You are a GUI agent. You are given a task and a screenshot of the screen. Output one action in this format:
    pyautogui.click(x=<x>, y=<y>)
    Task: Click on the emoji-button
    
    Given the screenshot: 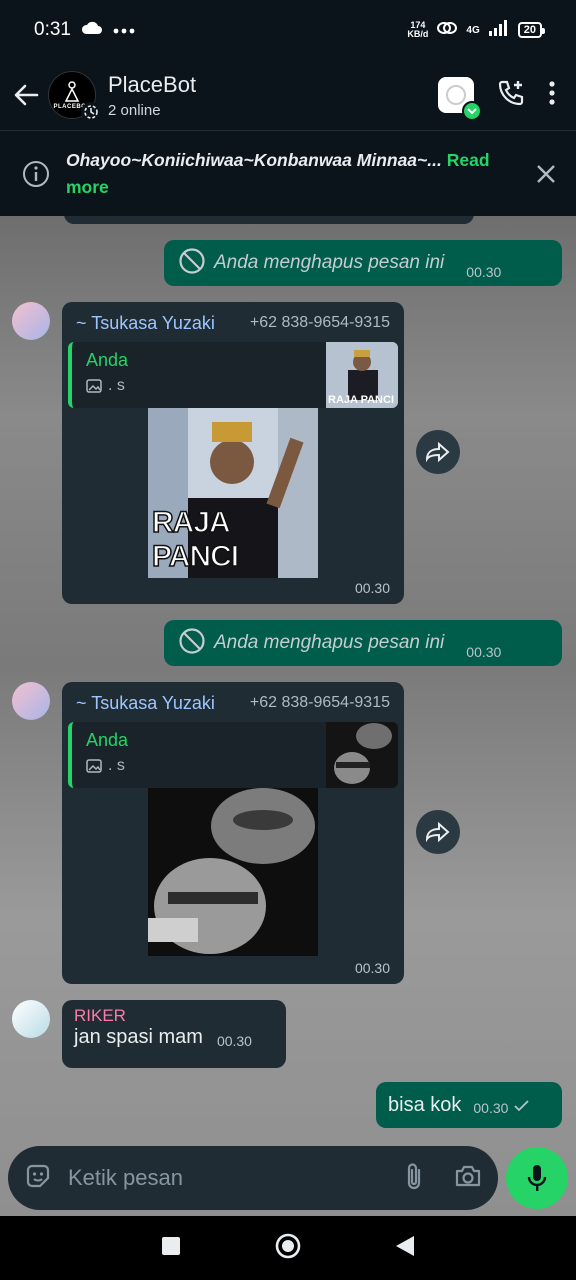 What is the action you would take?
    pyautogui.click(x=38, y=1178)
    